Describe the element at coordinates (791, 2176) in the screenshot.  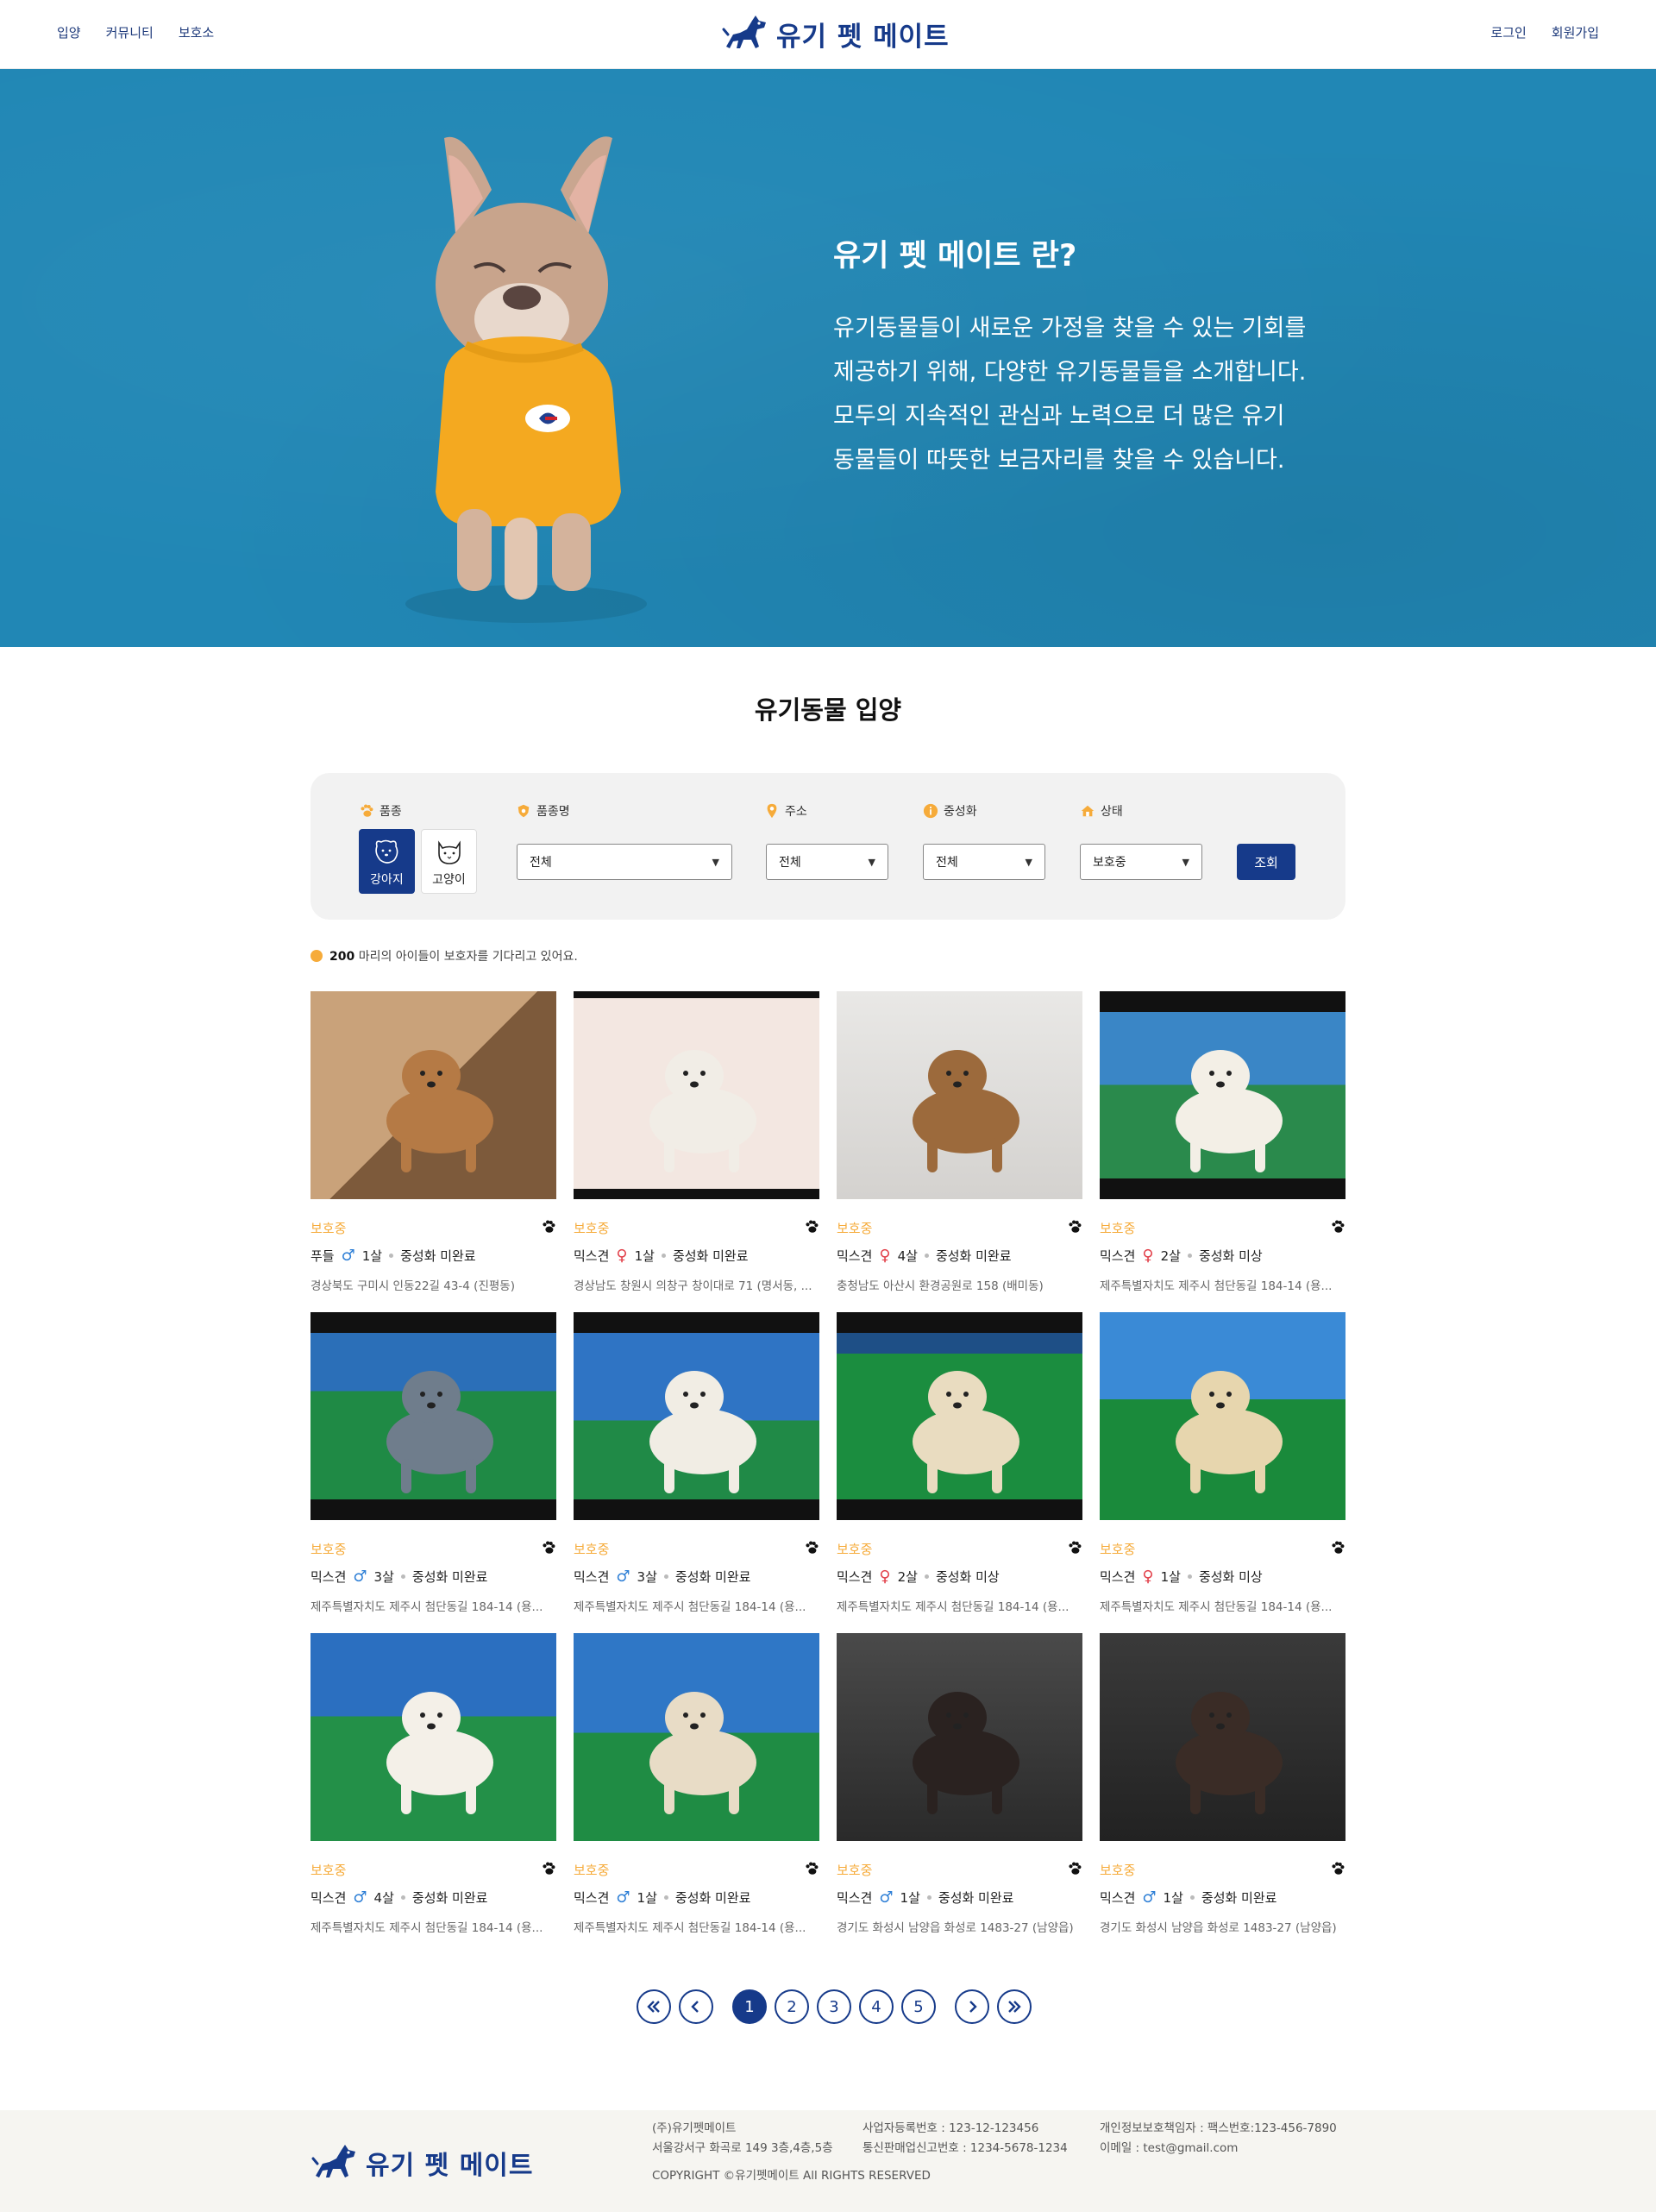
I see `footer-copyright: COPYRIGHT ©유기펫메이트 All RIGHTS RESERVED` at that location.